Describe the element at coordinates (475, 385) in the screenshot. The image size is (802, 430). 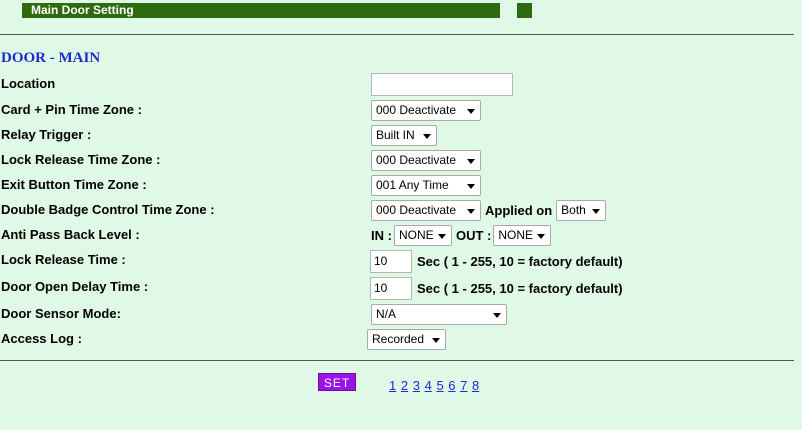
I see `page-link-8: 8` at that location.